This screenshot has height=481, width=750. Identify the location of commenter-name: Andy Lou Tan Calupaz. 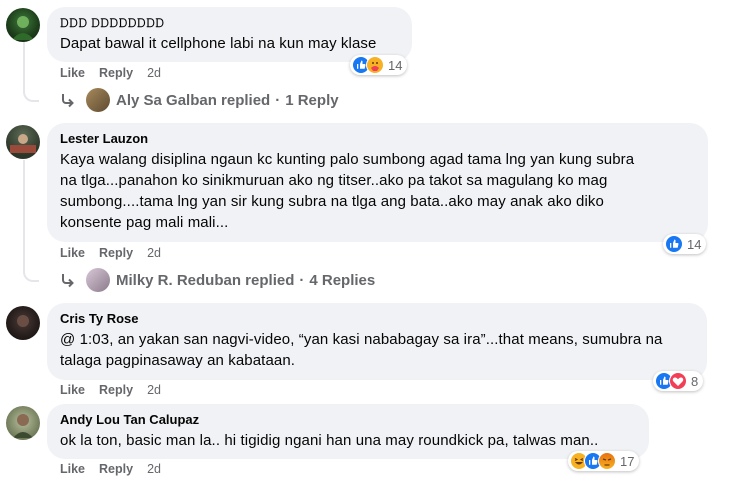
(348, 420).